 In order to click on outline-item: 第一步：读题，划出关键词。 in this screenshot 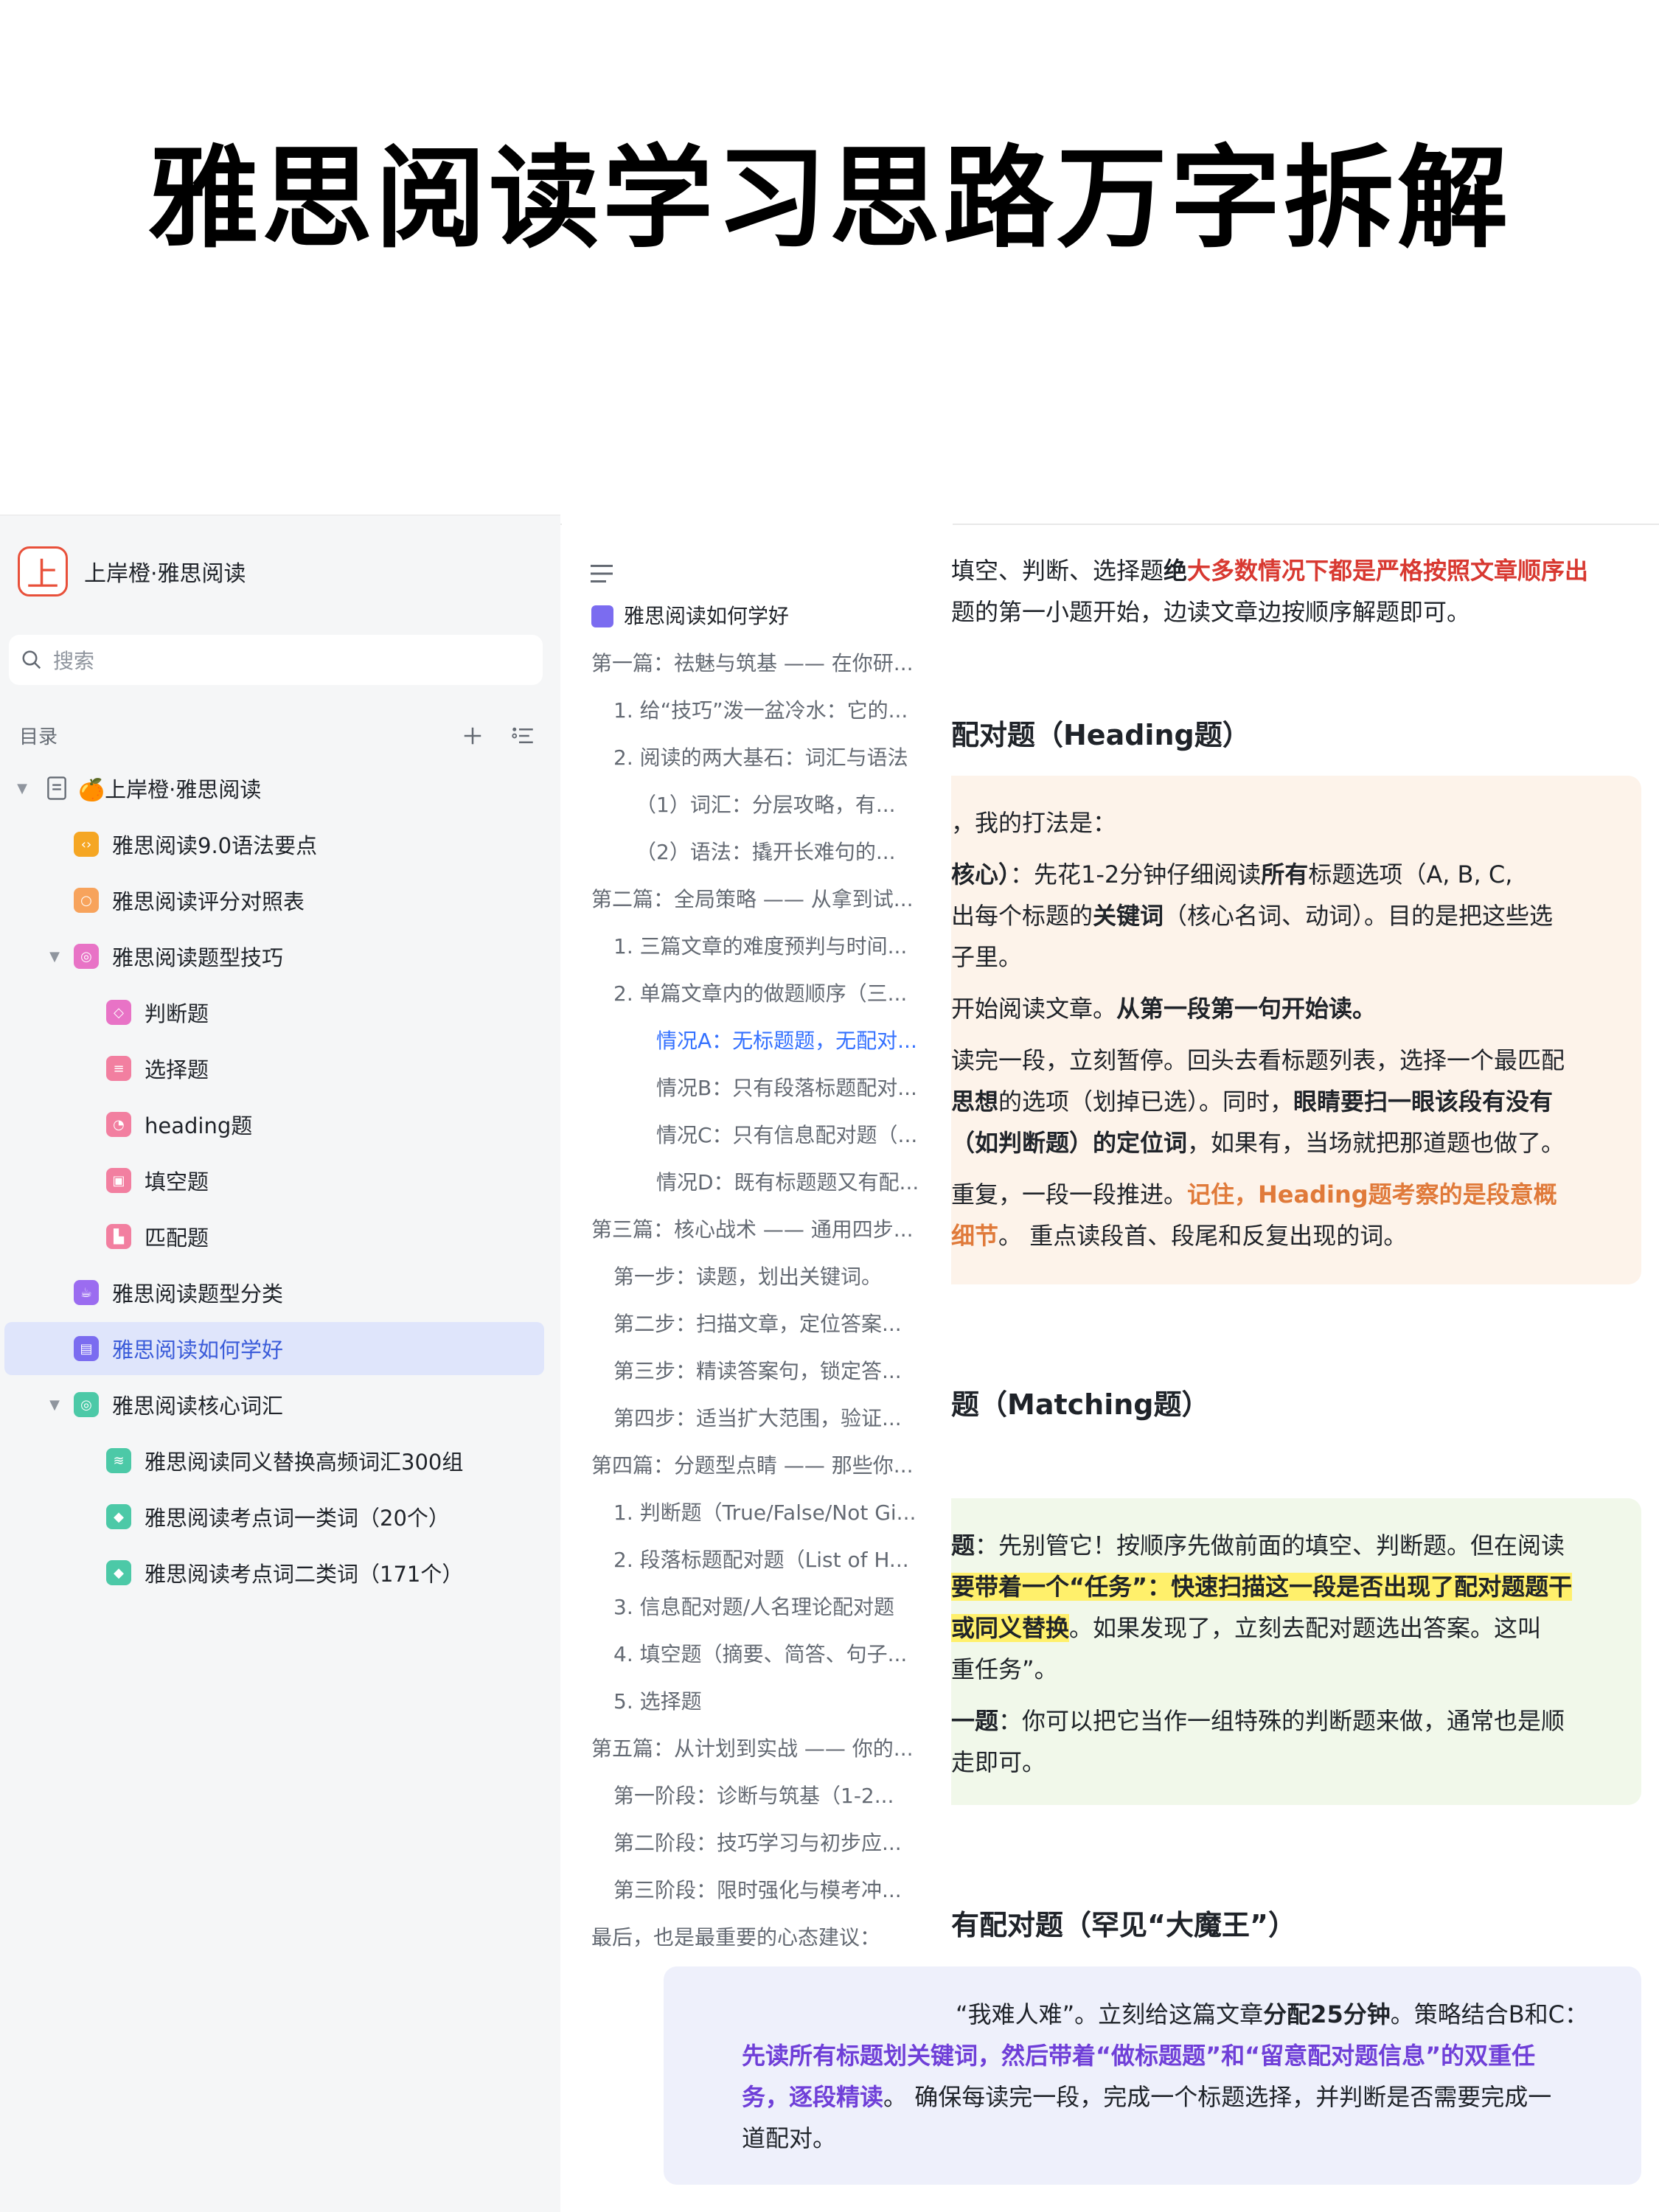, I will do `click(767, 1277)`.